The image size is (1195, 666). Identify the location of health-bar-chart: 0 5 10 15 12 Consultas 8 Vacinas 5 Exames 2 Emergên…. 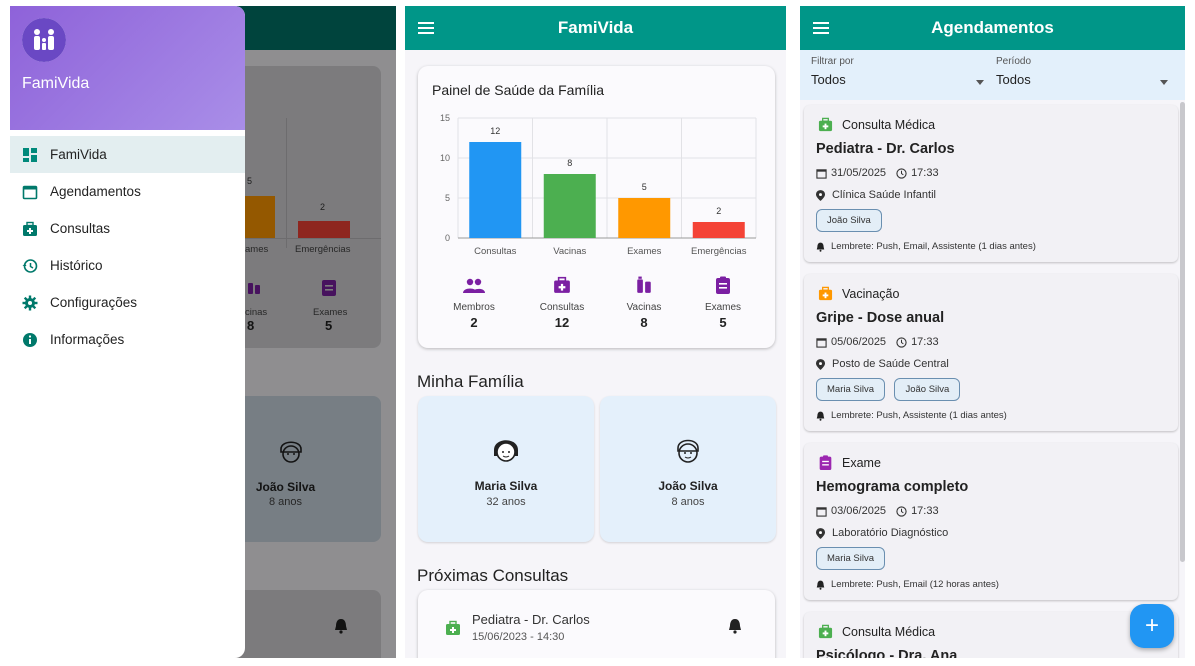
(598, 185).